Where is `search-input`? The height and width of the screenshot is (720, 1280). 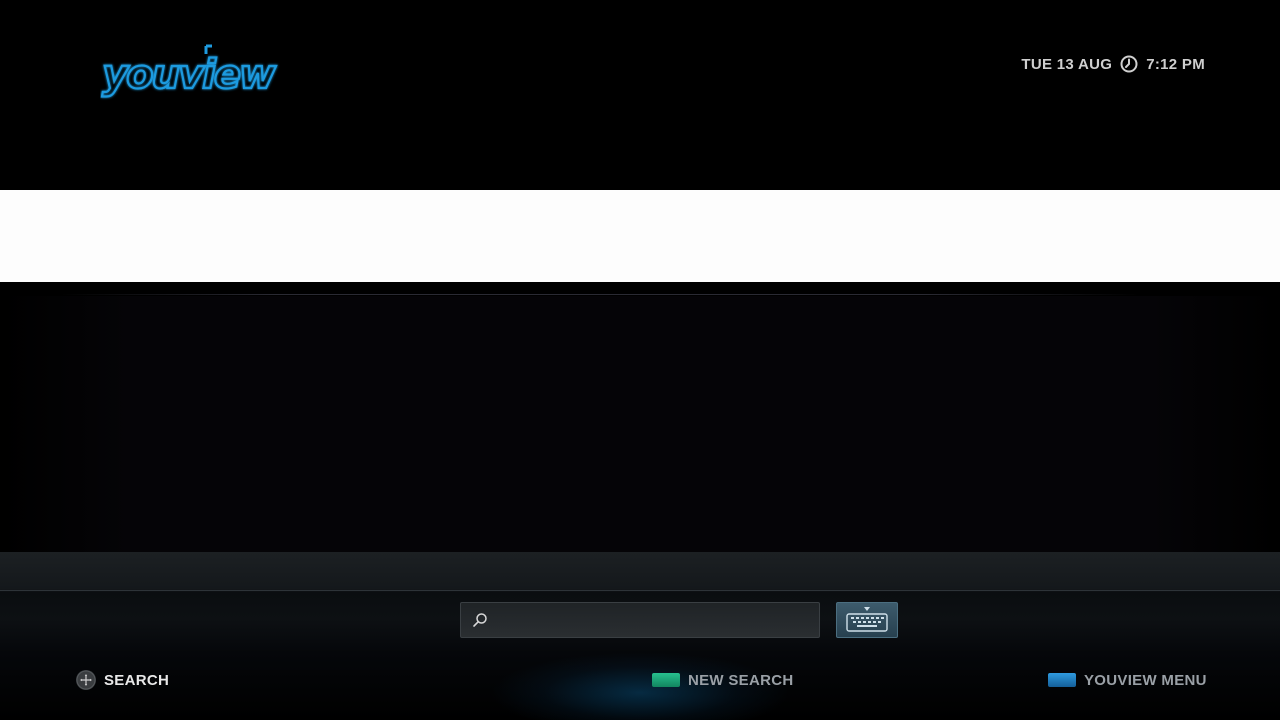
search-input is located at coordinates (654, 620).